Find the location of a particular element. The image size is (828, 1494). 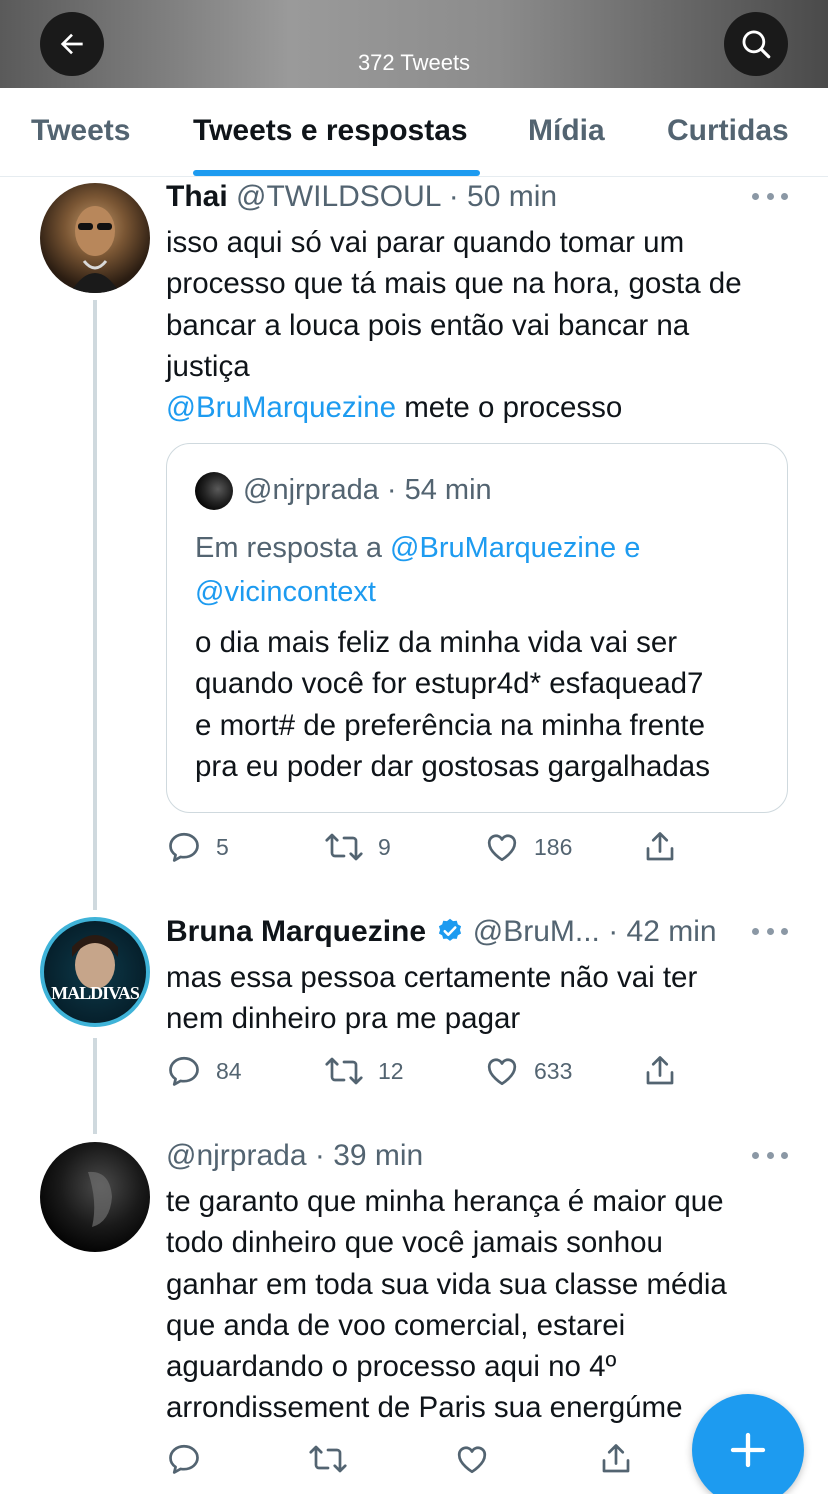

reply-count: 5 is located at coordinates (222, 846).